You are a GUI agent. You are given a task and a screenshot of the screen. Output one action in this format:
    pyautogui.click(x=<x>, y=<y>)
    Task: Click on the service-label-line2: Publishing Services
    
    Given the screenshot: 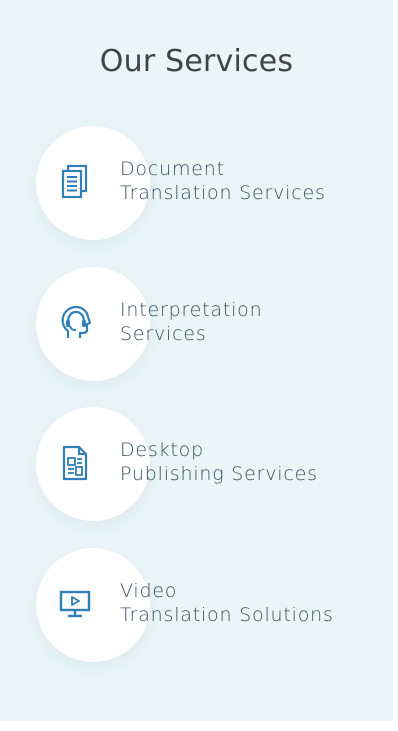 What is the action you would take?
    pyautogui.click(x=219, y=474)
    